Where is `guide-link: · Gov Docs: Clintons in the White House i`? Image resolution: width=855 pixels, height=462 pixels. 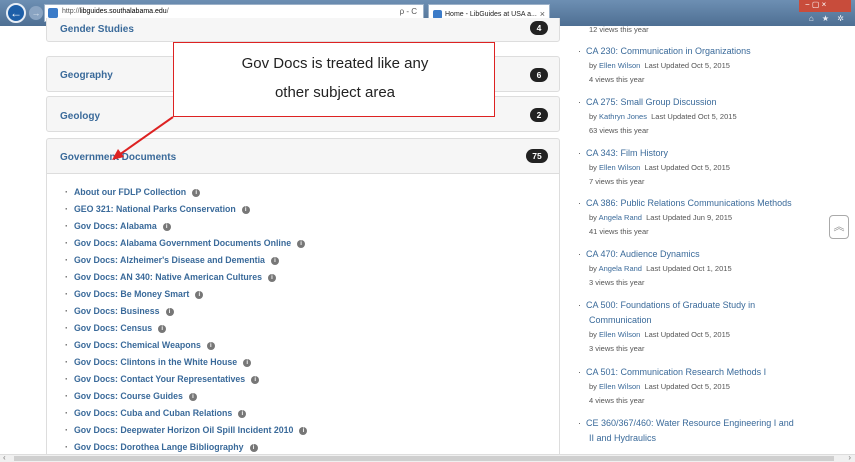
guide-link: · Gov Docs: Clintons in the White House i is located at coordinates (158, 362).